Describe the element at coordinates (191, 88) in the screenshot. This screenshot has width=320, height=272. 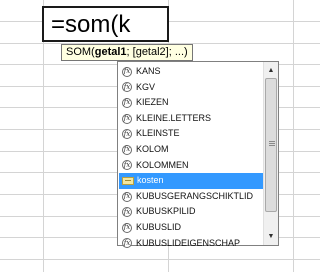
I see `autocomplete-item: fx KGV` at that location.